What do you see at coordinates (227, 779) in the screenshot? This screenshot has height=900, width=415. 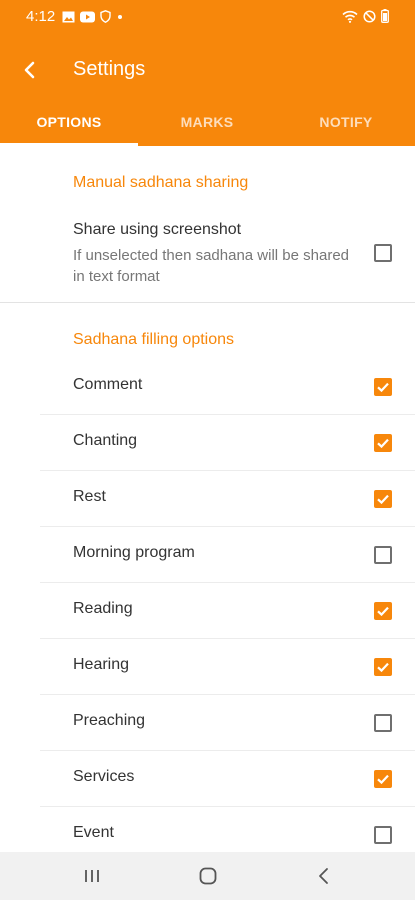 I see `option-row-services: Services` at bounding box center [227, 779].